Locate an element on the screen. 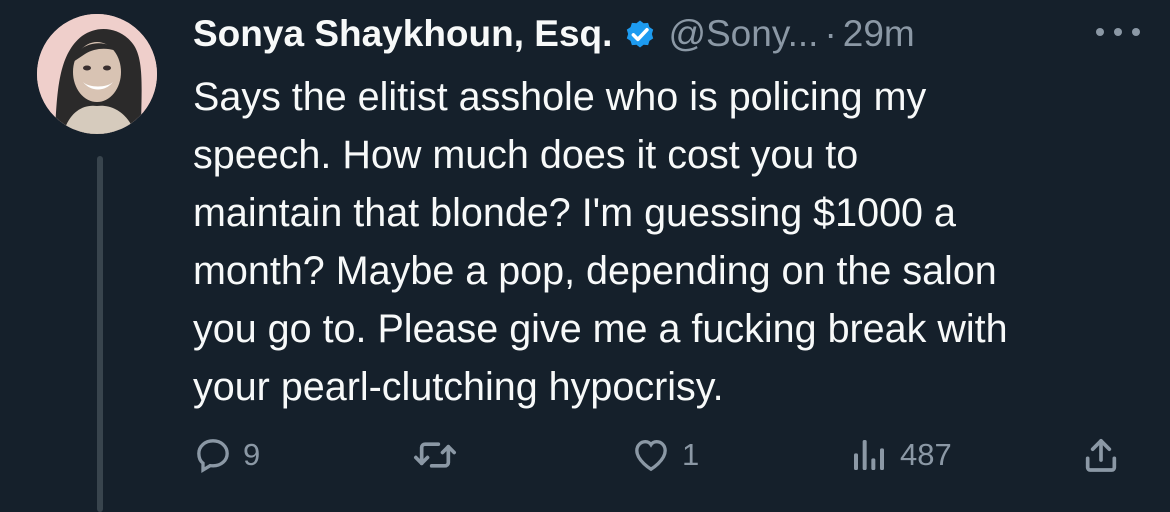 The width and height of the screenshot is (1170, 512). action-bar: 9 1 487 is located at coordinates (665, 455).